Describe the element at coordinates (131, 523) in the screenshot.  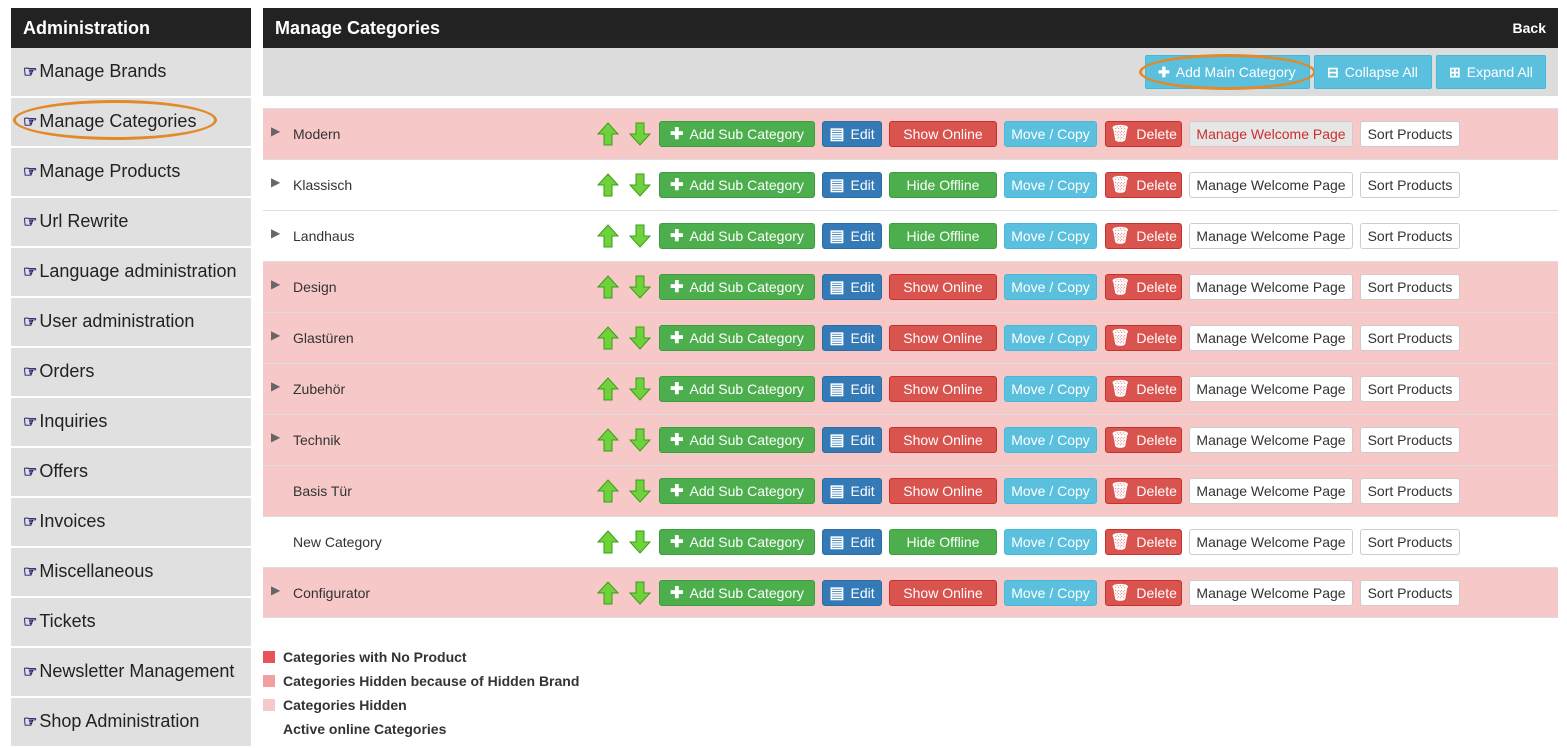
I see `sidebar-item-invoices: ☞ Invoices` at that location.